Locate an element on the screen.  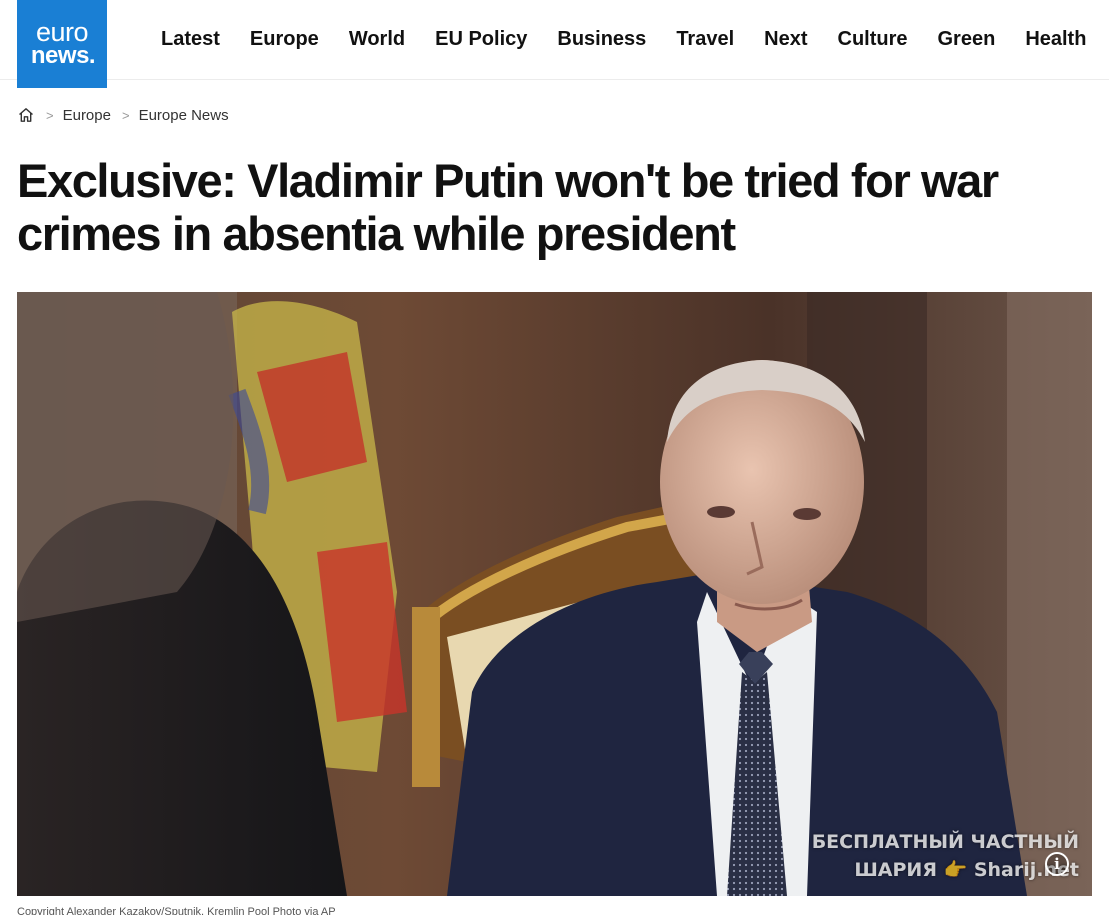
euronews-logo: euro news. is located at coordinates (62, 44).